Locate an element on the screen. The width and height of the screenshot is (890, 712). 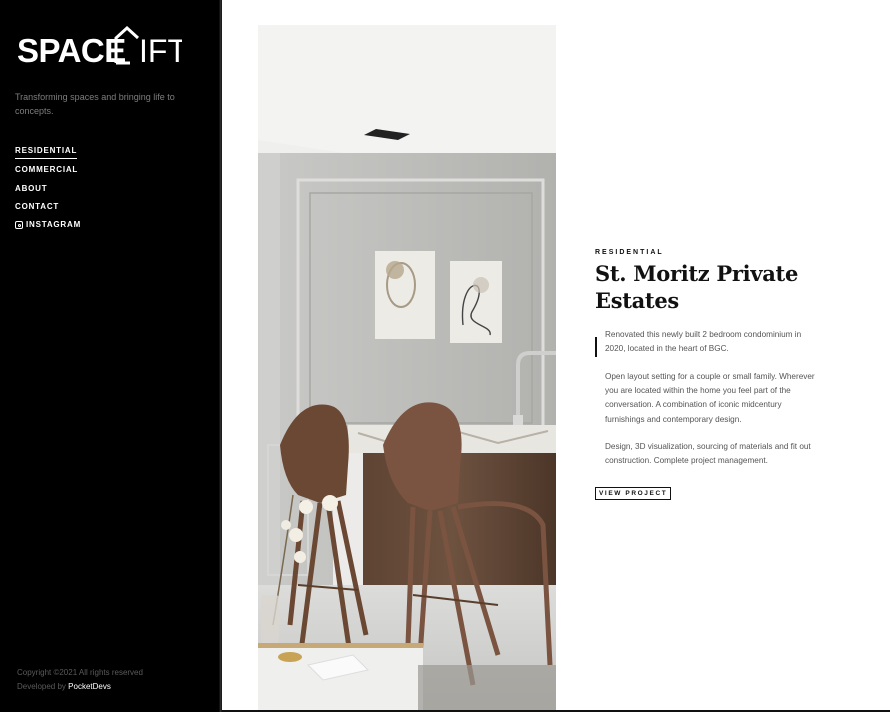
copyright-text: Copyright ©2021 All rights reserved is located at coordinates (80, 672).